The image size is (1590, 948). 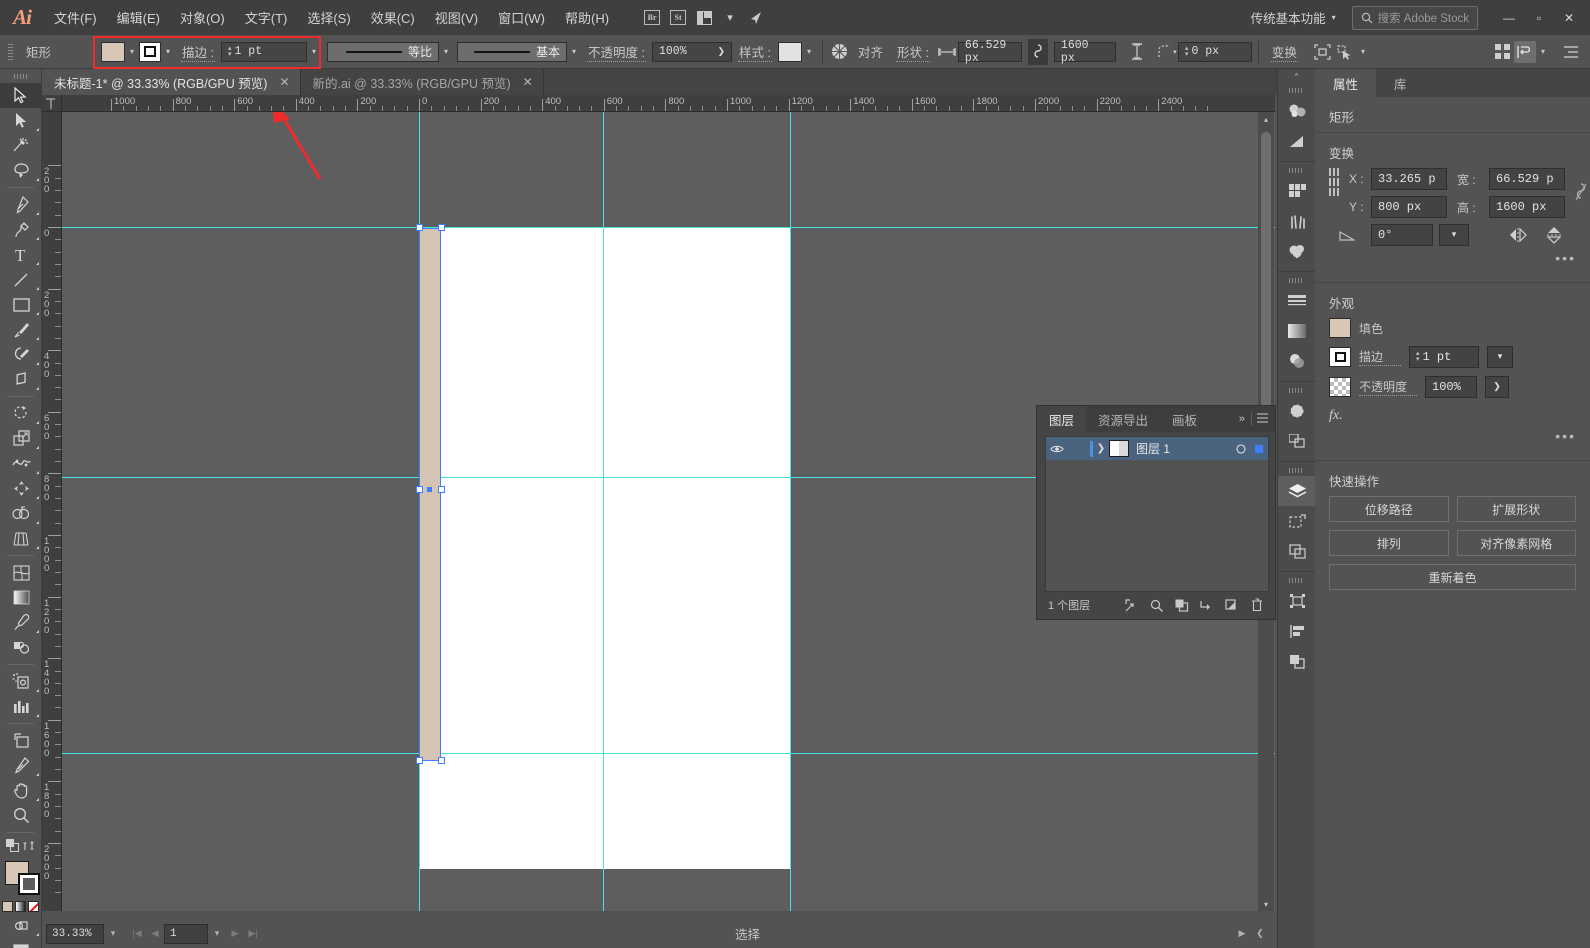 I want to click on paintbrush-tool, so click(x=21, y=329).